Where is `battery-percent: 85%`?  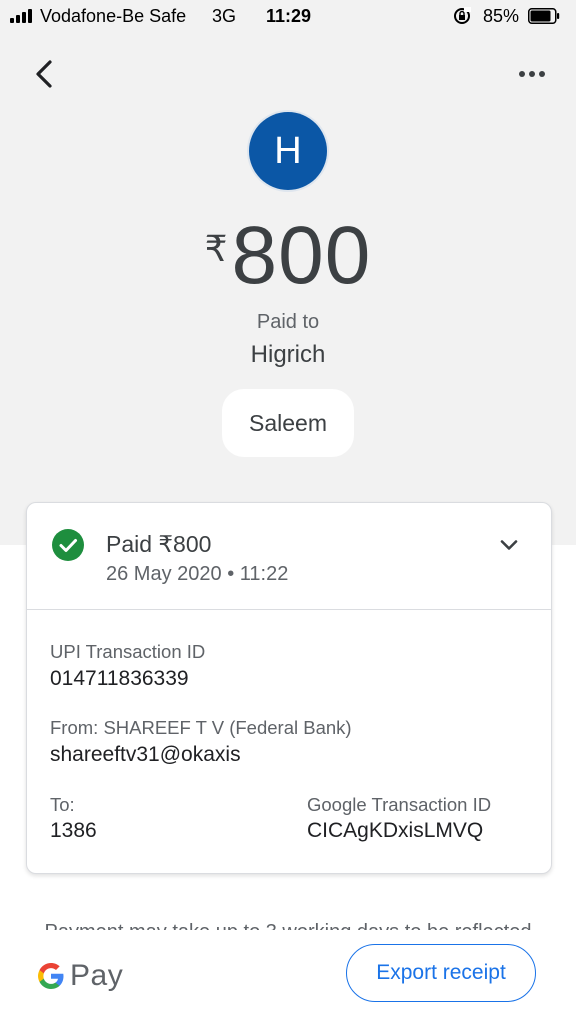 battery-percent: 85% is located at coordinates (501, 16).